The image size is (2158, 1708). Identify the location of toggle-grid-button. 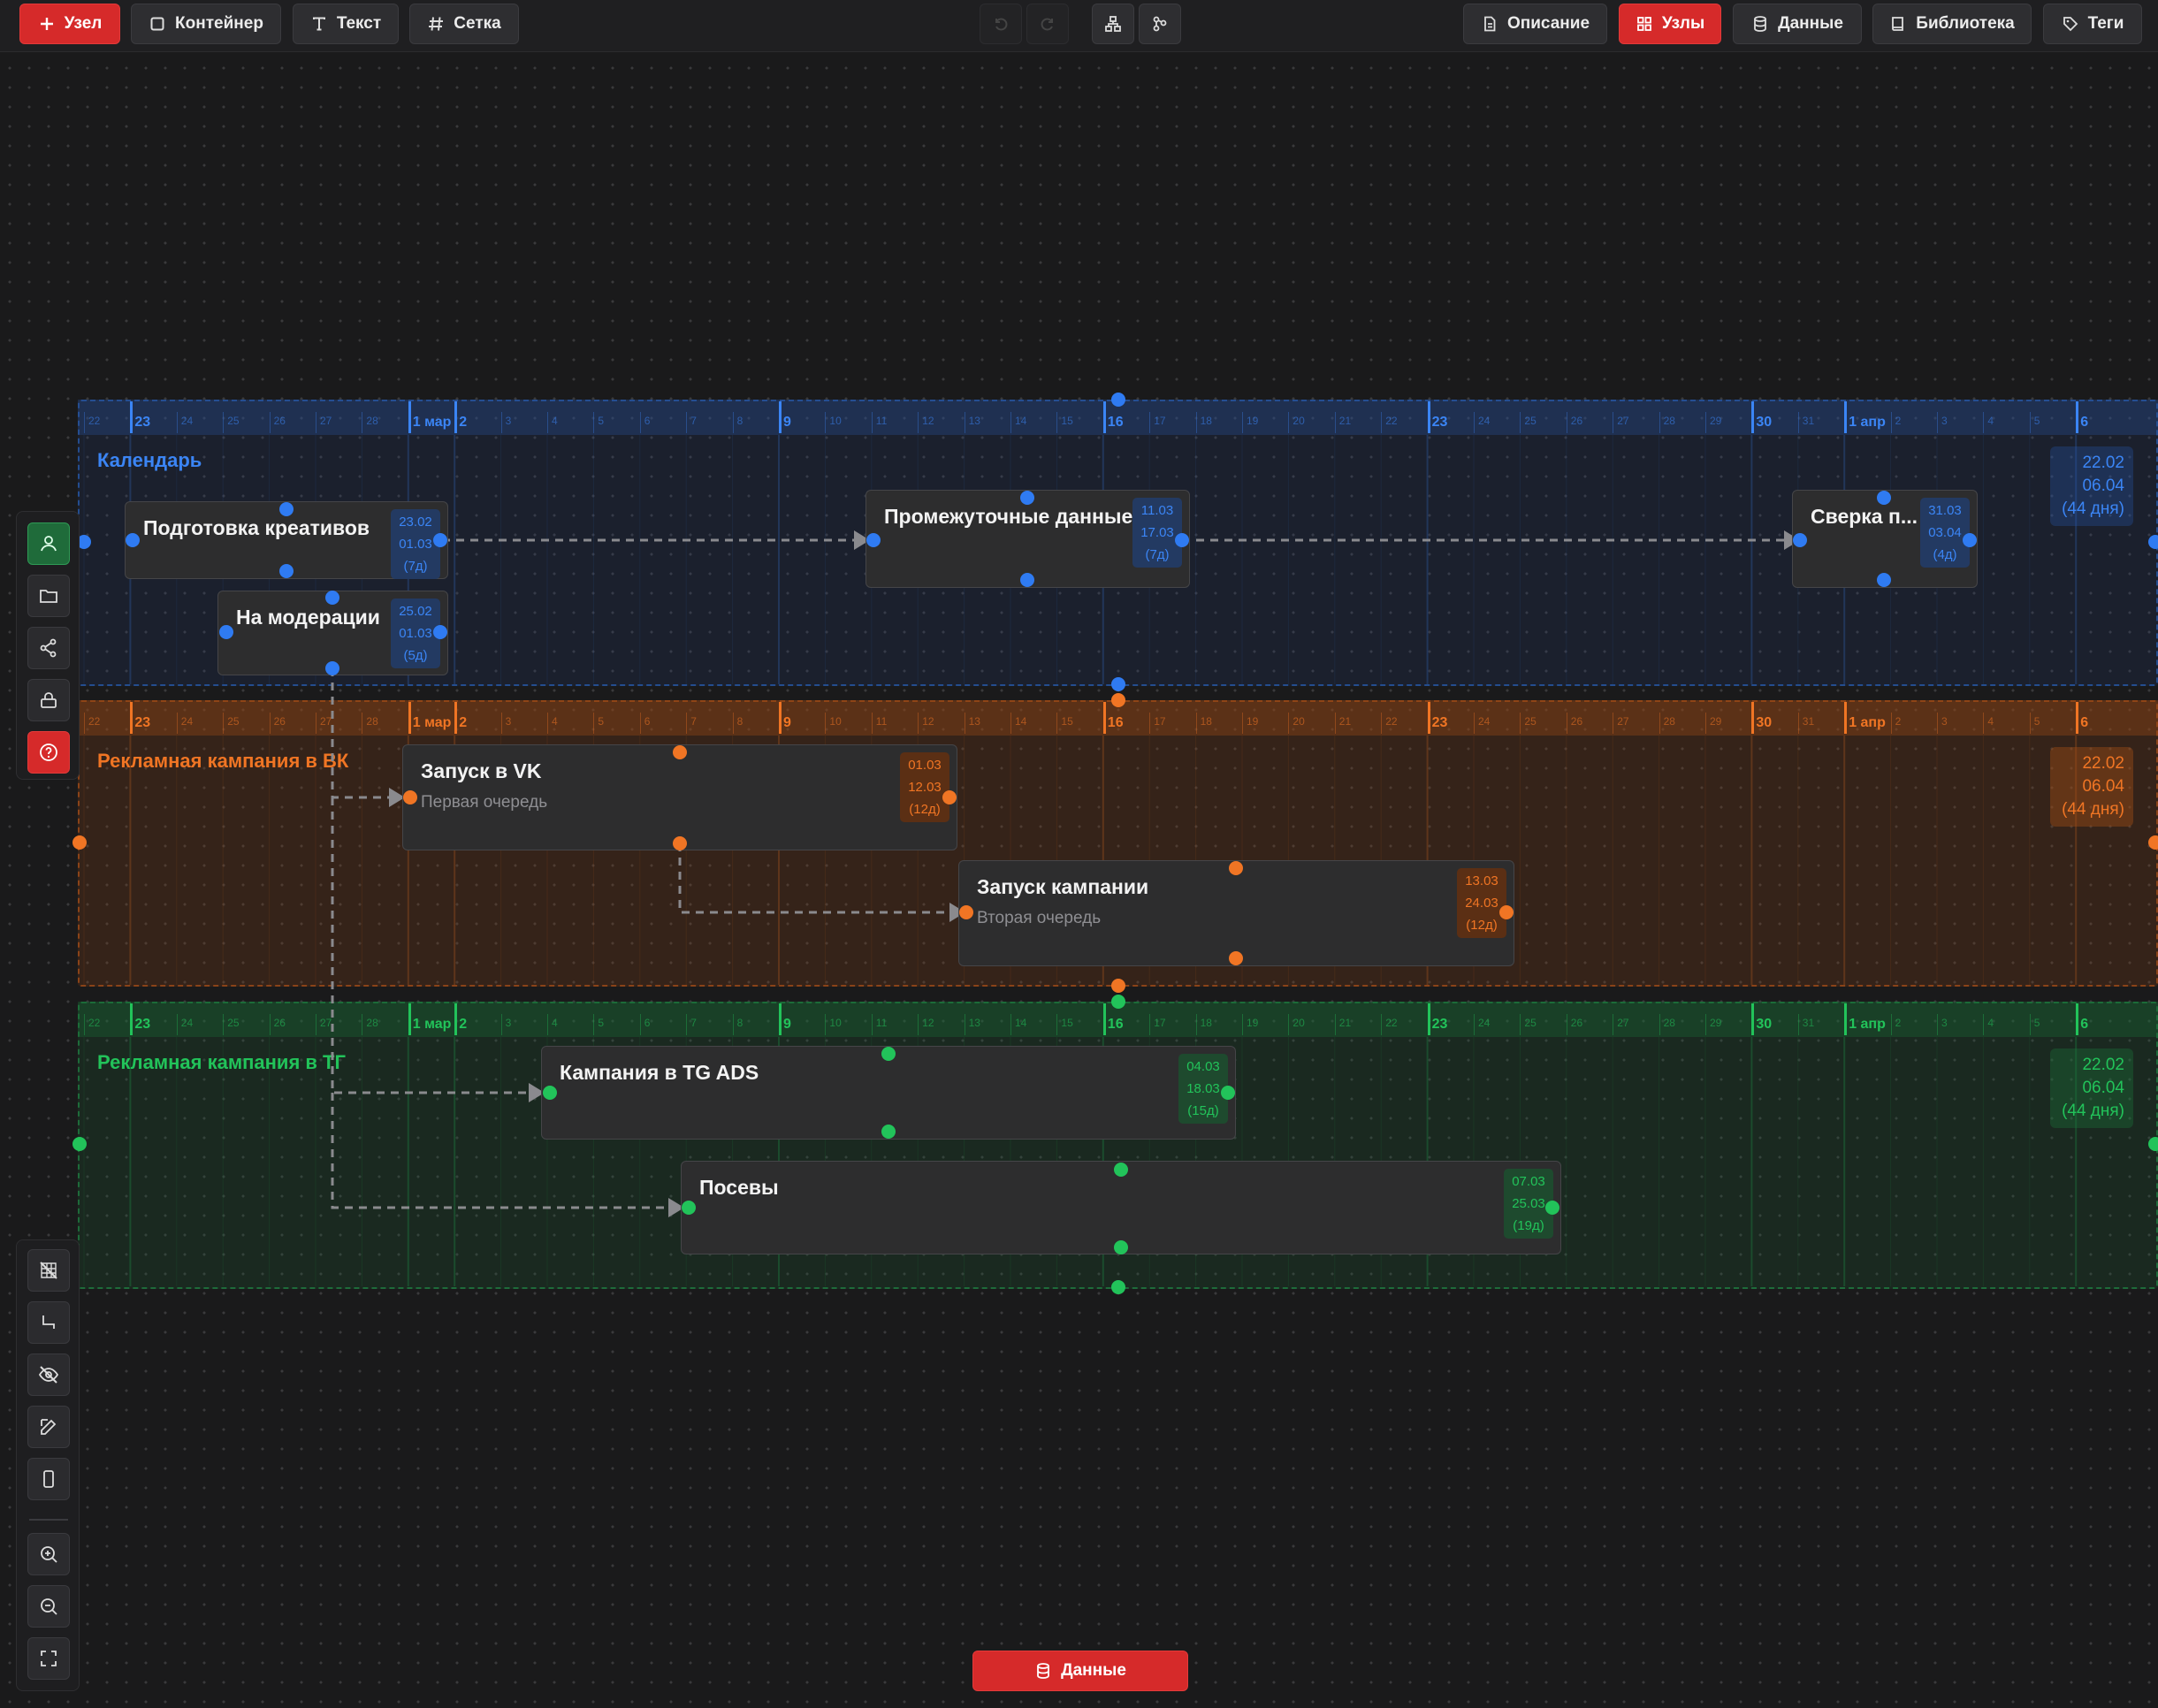
(48, 1270).